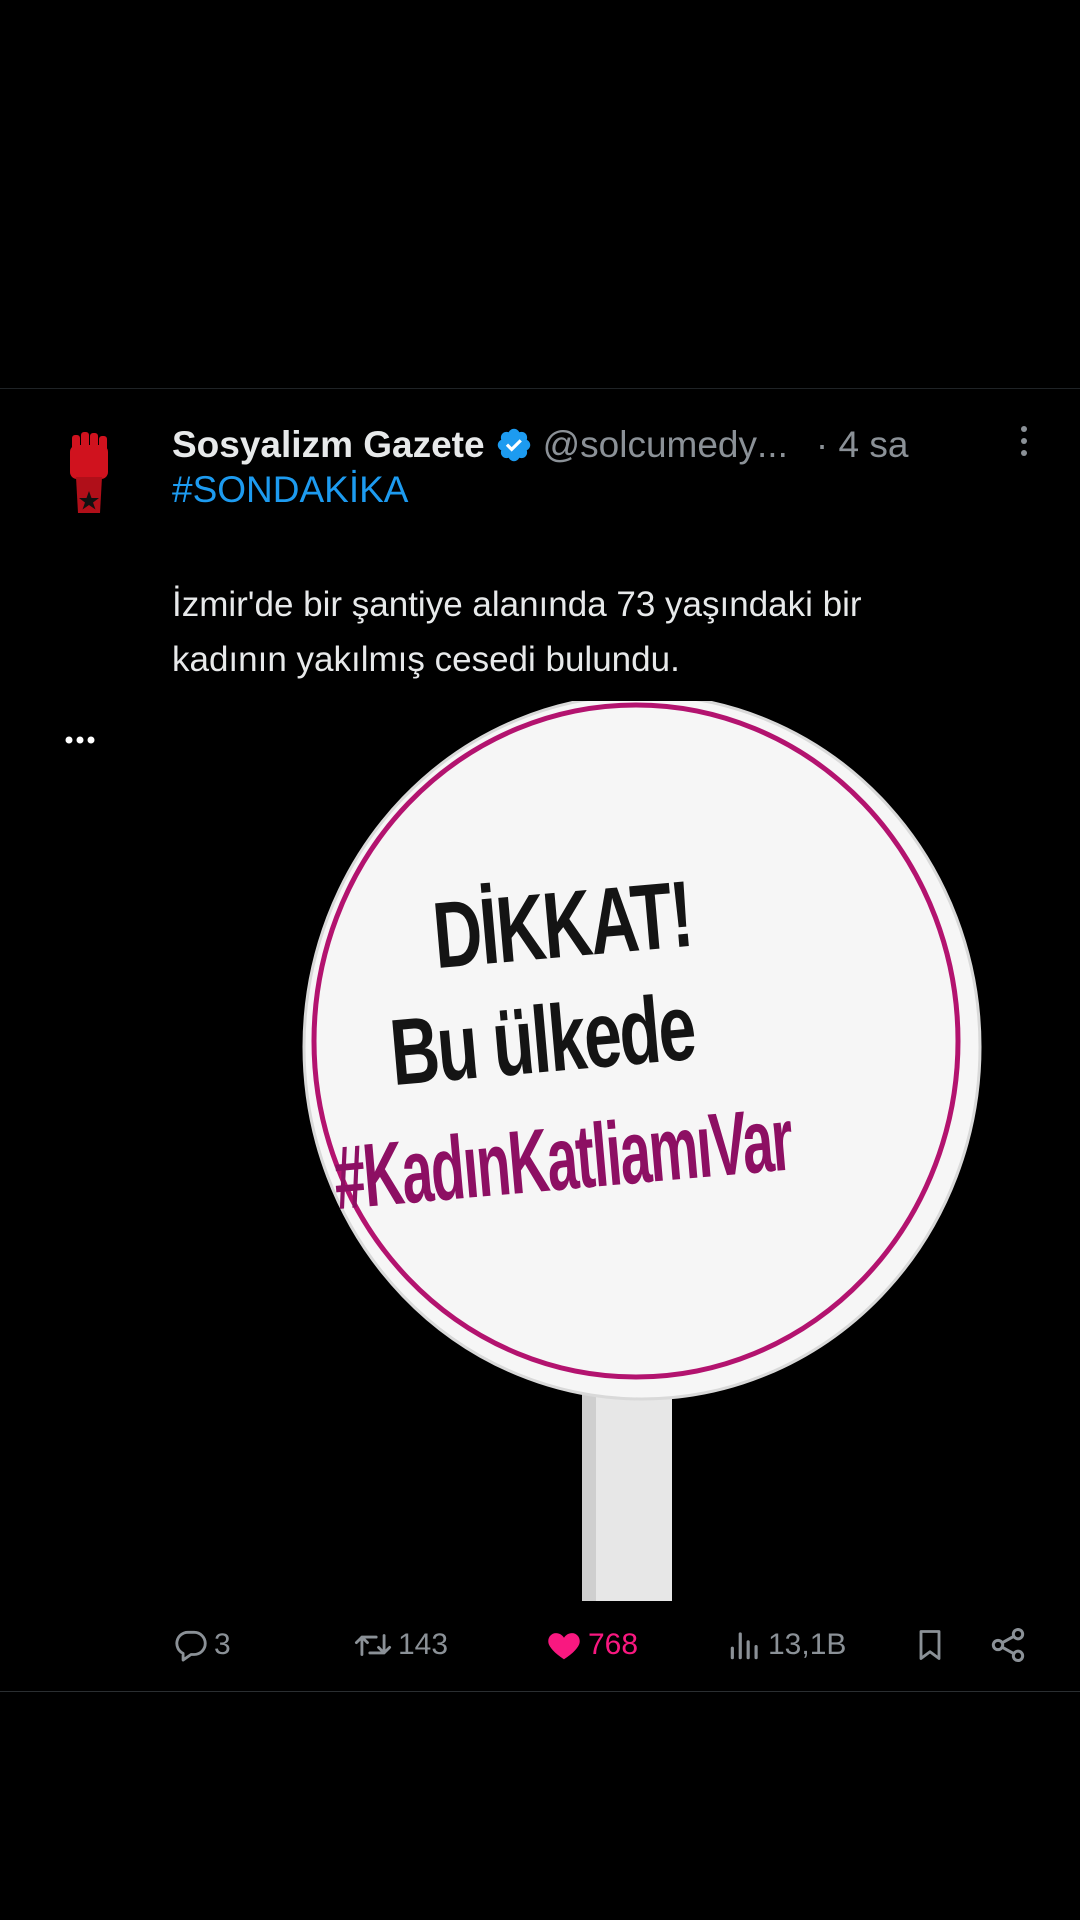 The image size is (1080, 1920). I want to click on like-count: 768, so click(613, 1644).